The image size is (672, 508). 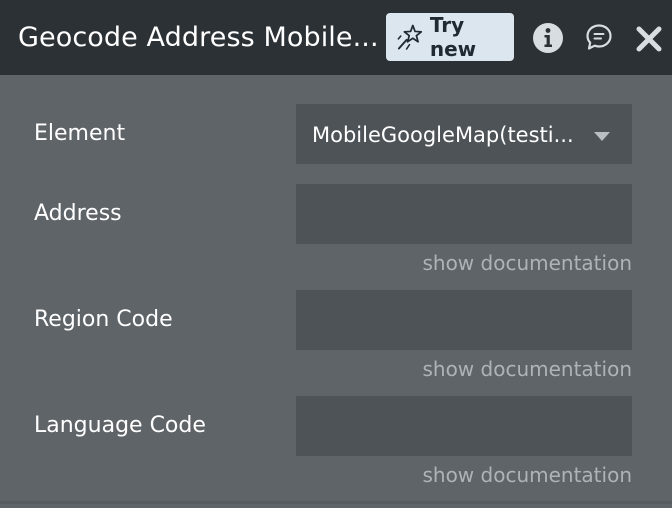 I want to click on region-code-show-documentation-link: show documentation, so click(x=527, y=369).